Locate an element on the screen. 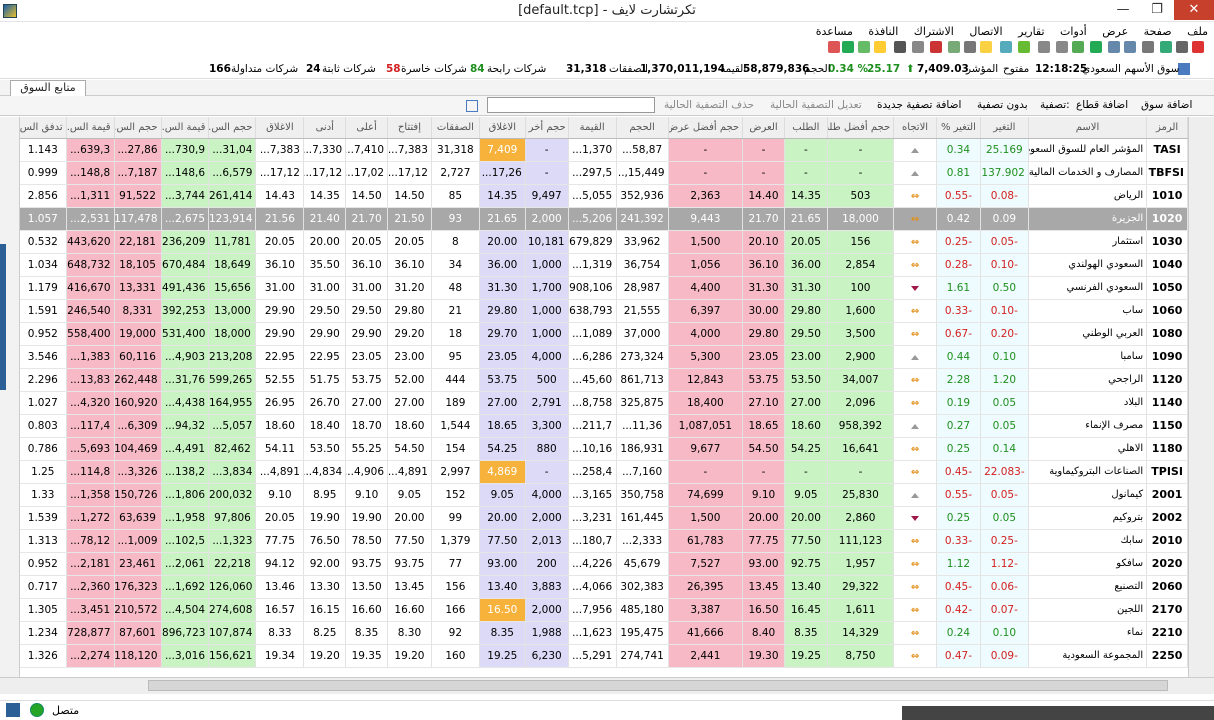 The image size is (1214, 720). menu-file: ملف is located at coordinates (1197, 30).